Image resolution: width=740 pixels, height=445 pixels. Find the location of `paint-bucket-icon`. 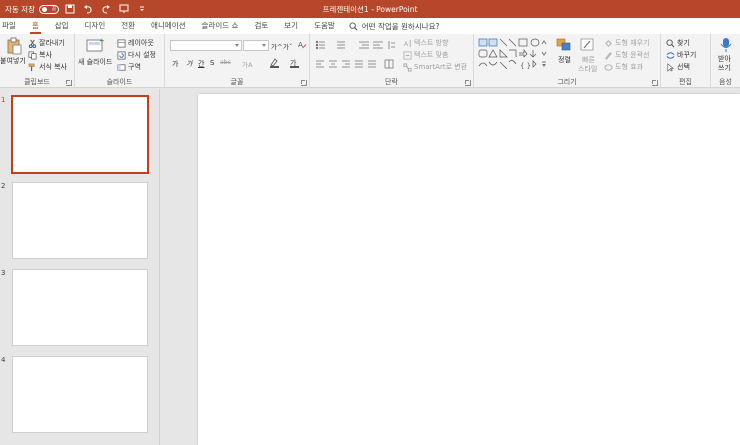

paint-bucket-icon is located at coordinates (608, 43).